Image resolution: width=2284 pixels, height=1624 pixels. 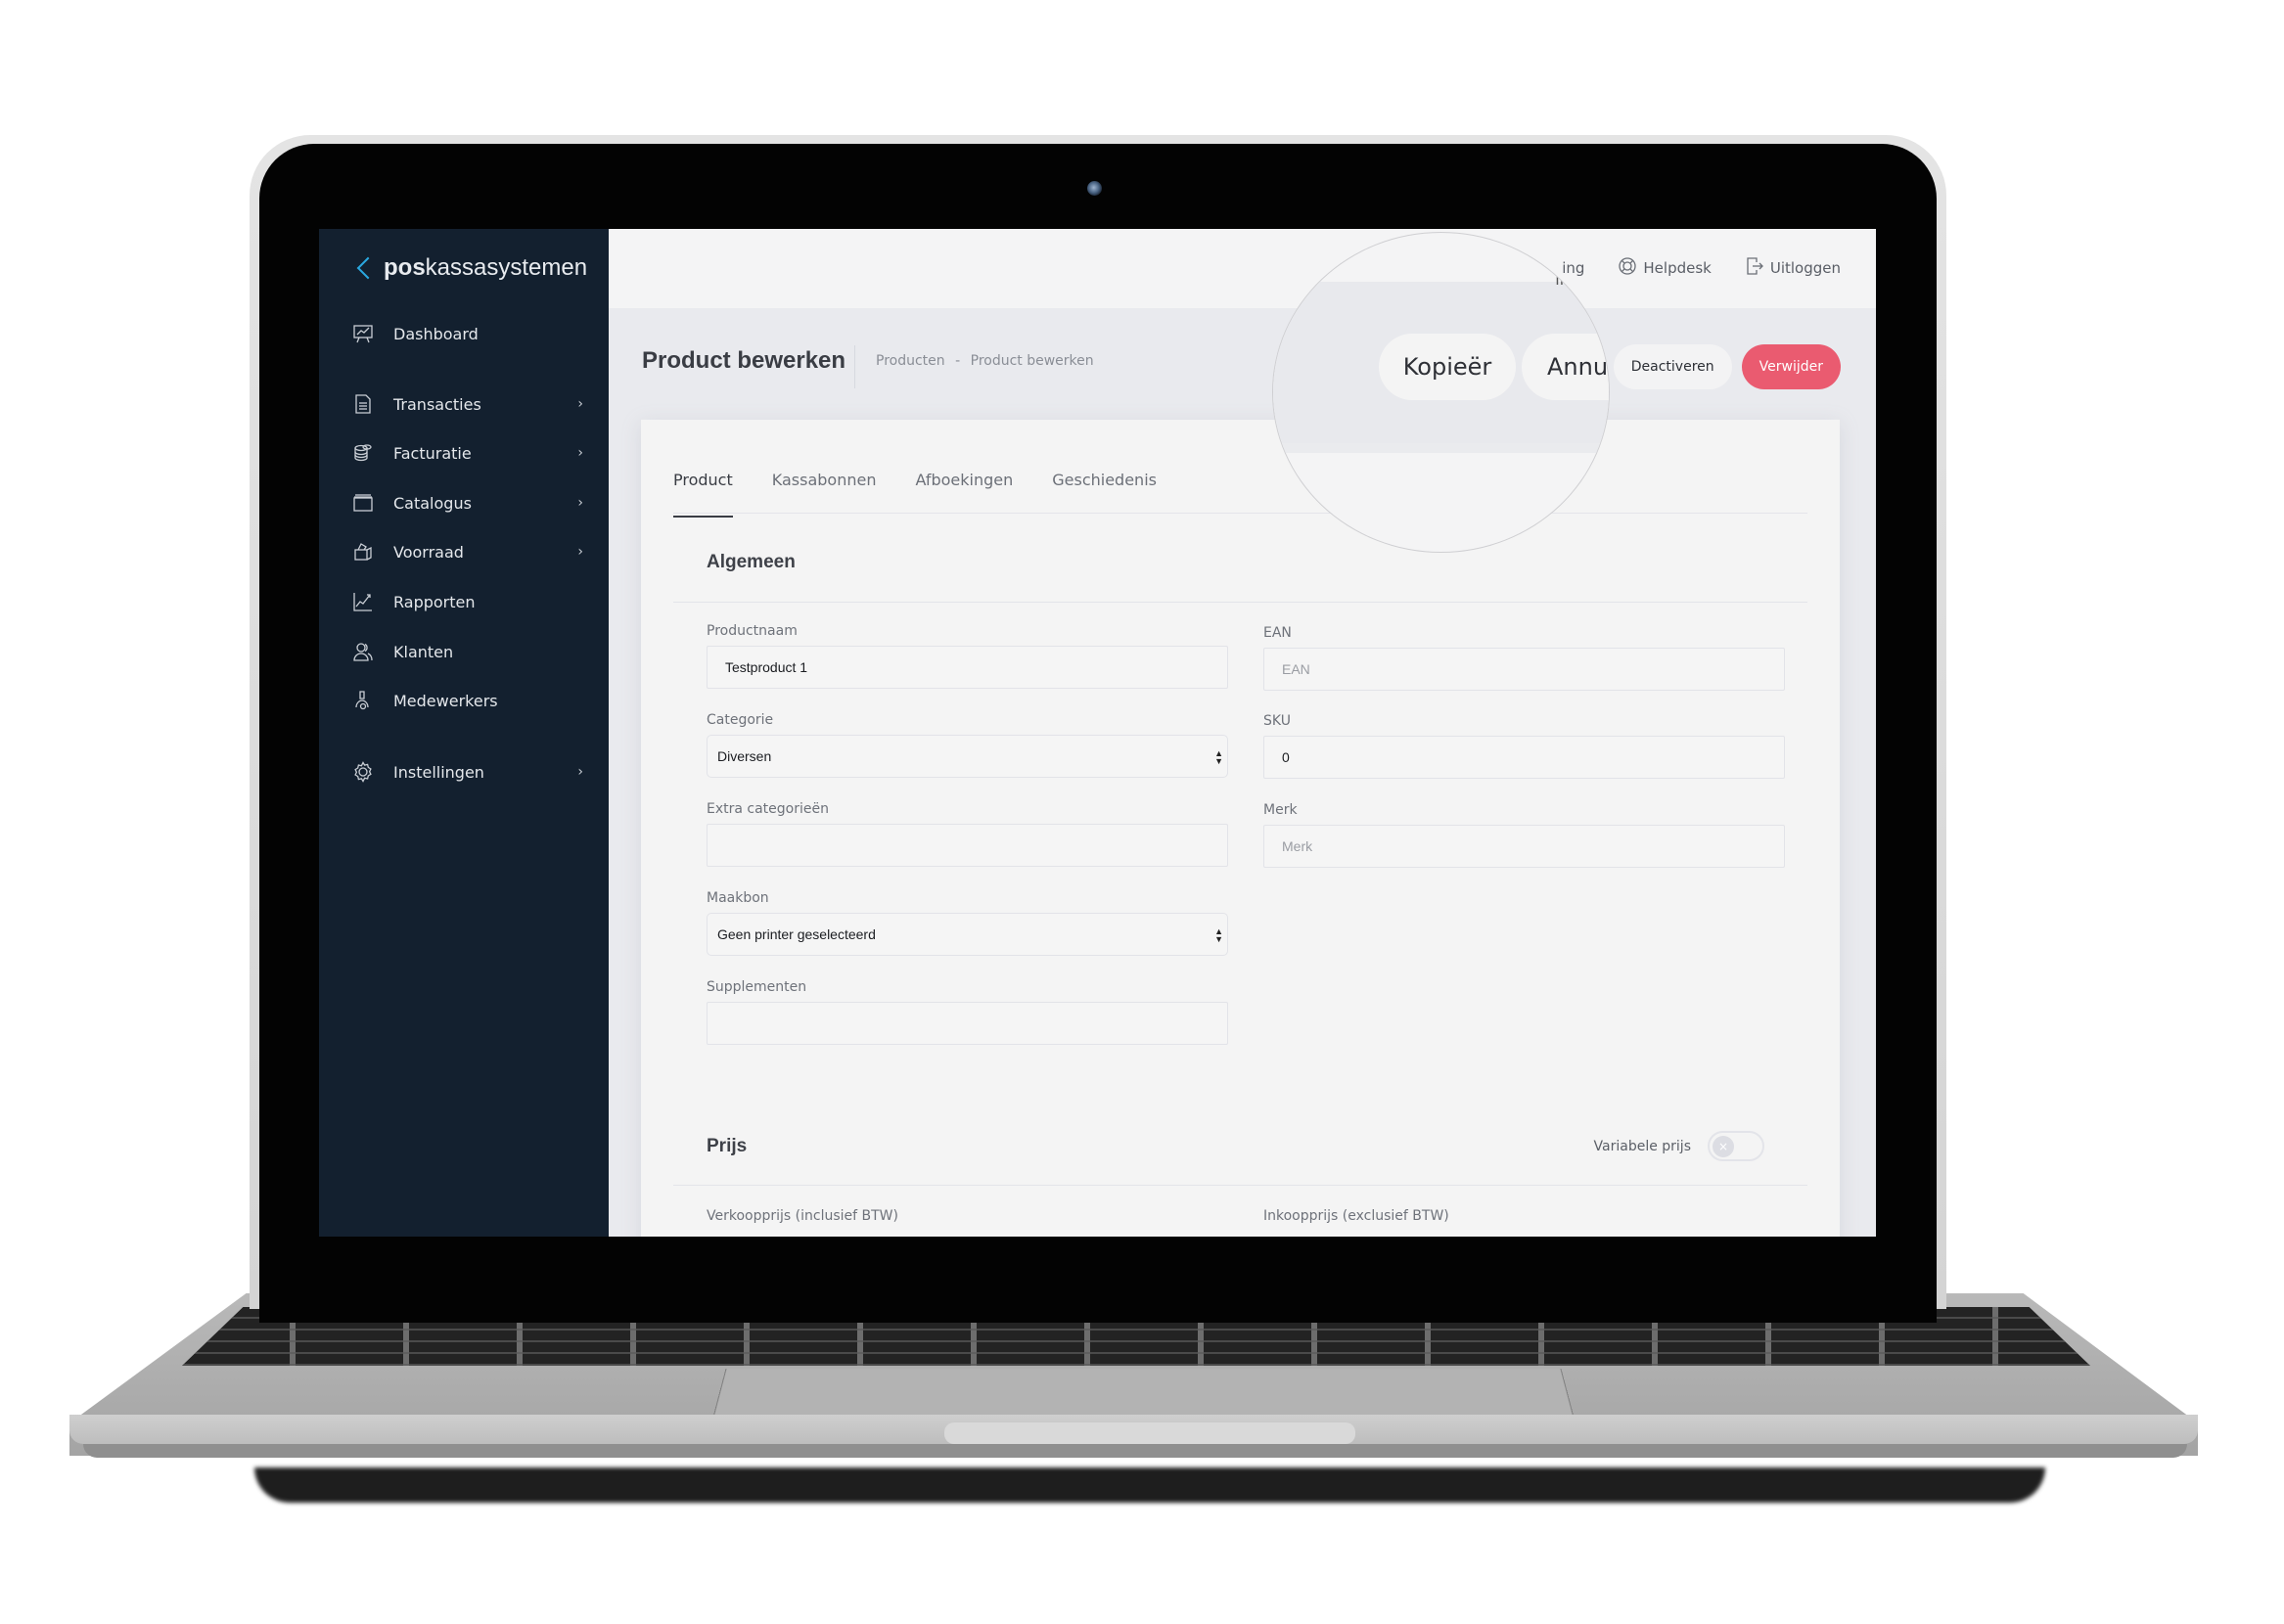 What do you see at coordinates (436, 333) in the screenshot?
I see `sidebar-item-label: Dashboard` at bounding box center [436, 333].